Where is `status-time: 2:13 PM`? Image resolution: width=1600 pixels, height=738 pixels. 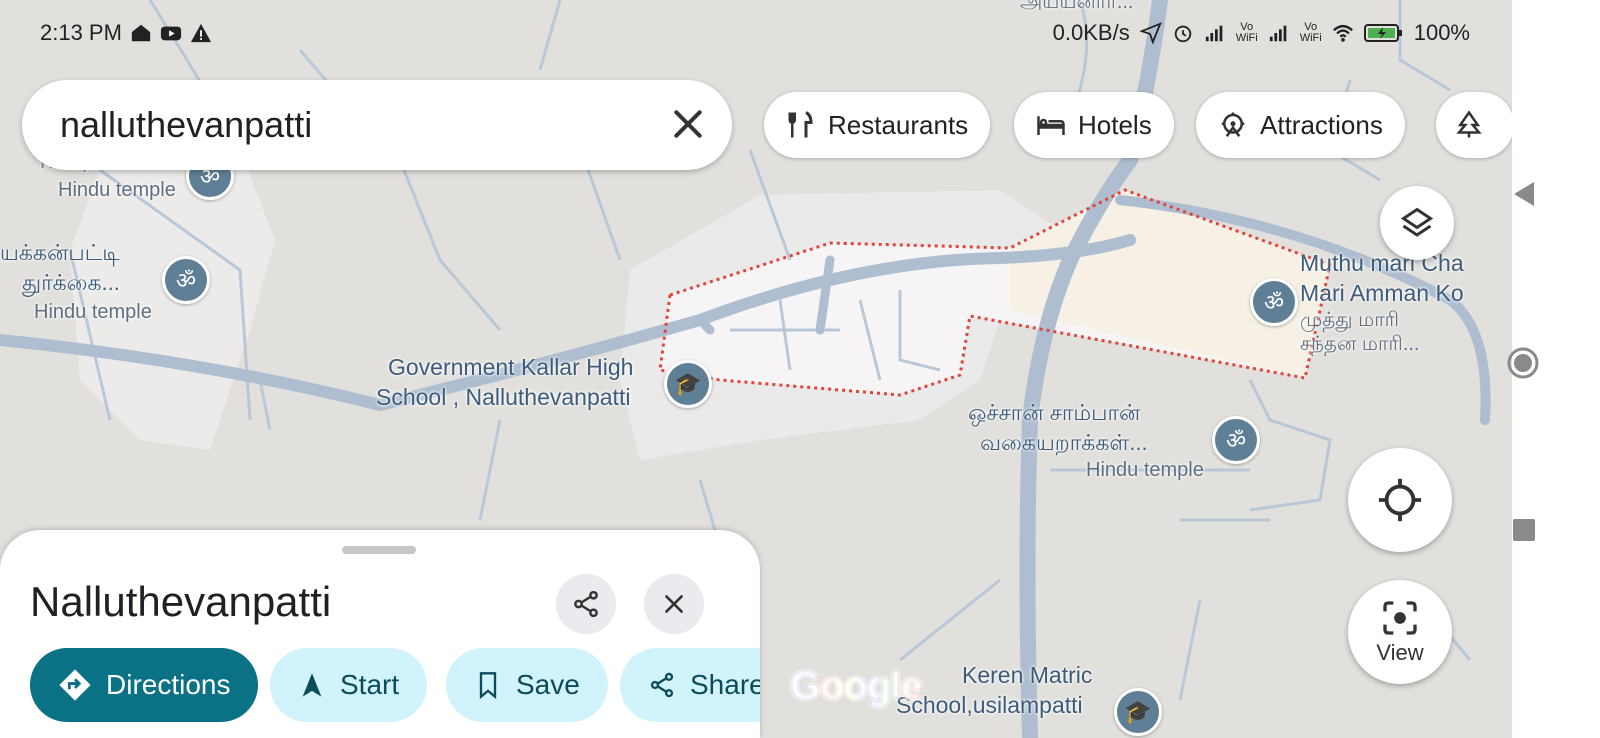 status-time: 2:13 PM is located at coordinates (81, 32).